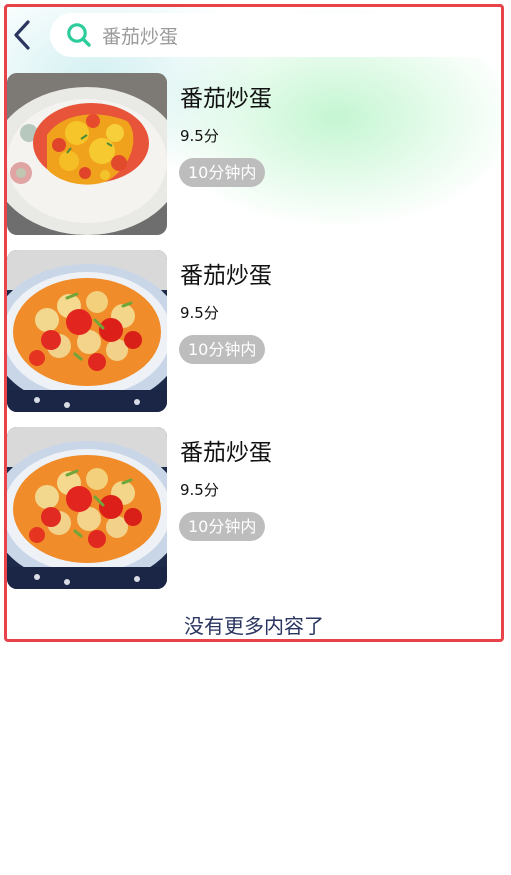  I want to click on back-button, so click(22, 35).